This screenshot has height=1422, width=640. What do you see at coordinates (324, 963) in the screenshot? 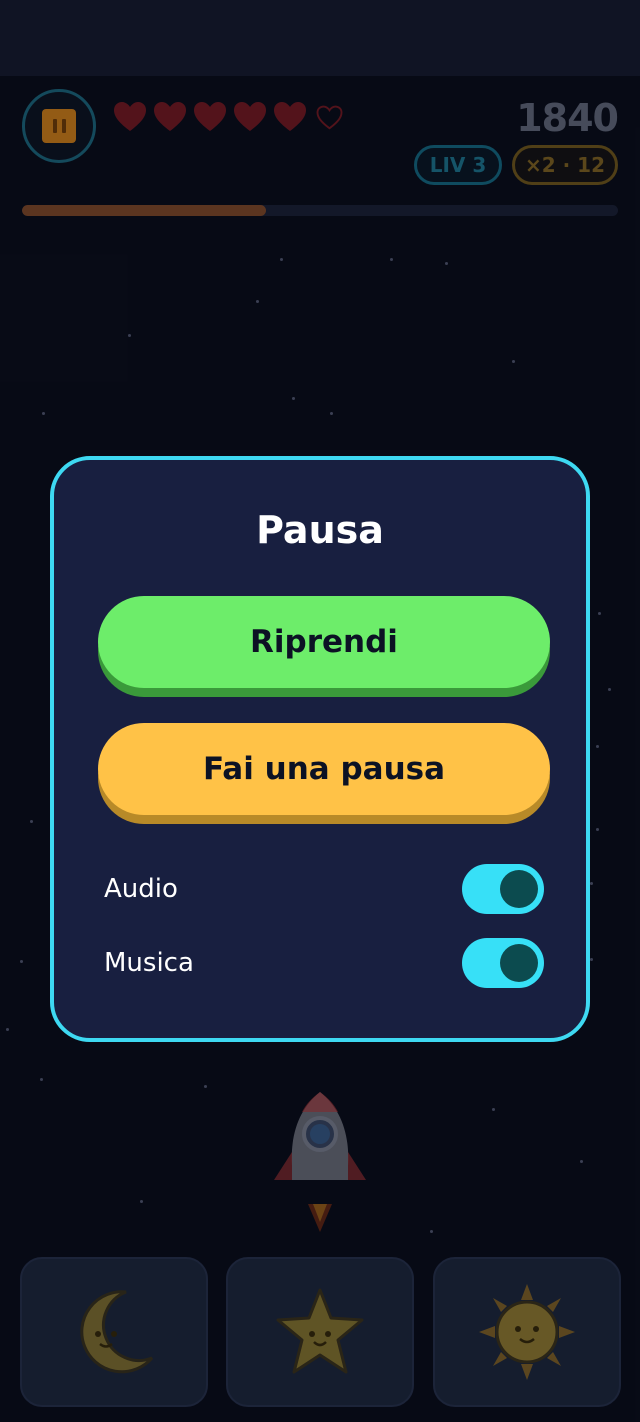
I see `music-setting-row: Musica` at bounding box center [324, 963].